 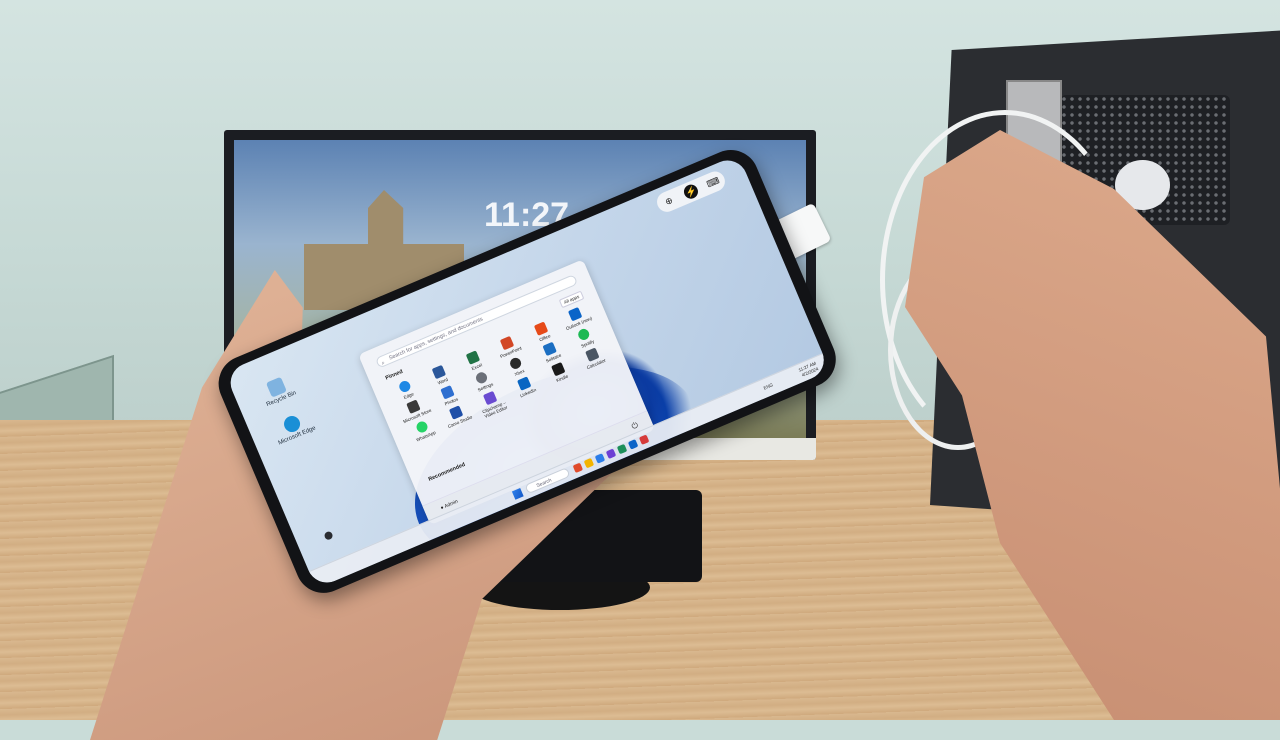 I want to click on taskbar-clock: 11:27 AM 4/2/2024, so click(x=809, y=370).